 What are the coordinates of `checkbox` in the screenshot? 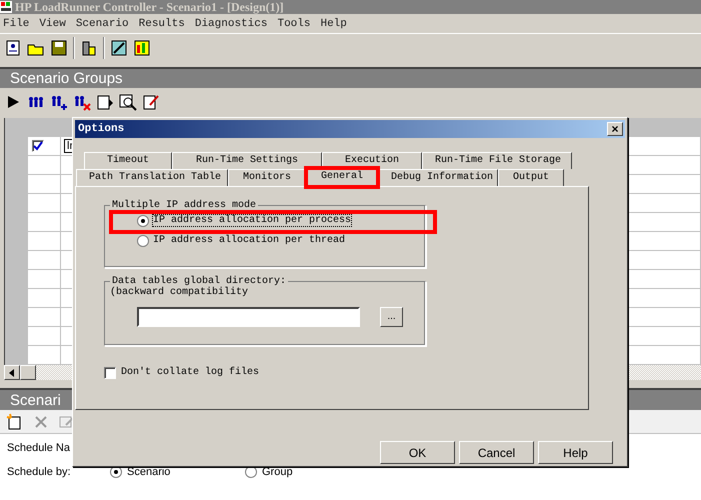 It's located at (110, 372).